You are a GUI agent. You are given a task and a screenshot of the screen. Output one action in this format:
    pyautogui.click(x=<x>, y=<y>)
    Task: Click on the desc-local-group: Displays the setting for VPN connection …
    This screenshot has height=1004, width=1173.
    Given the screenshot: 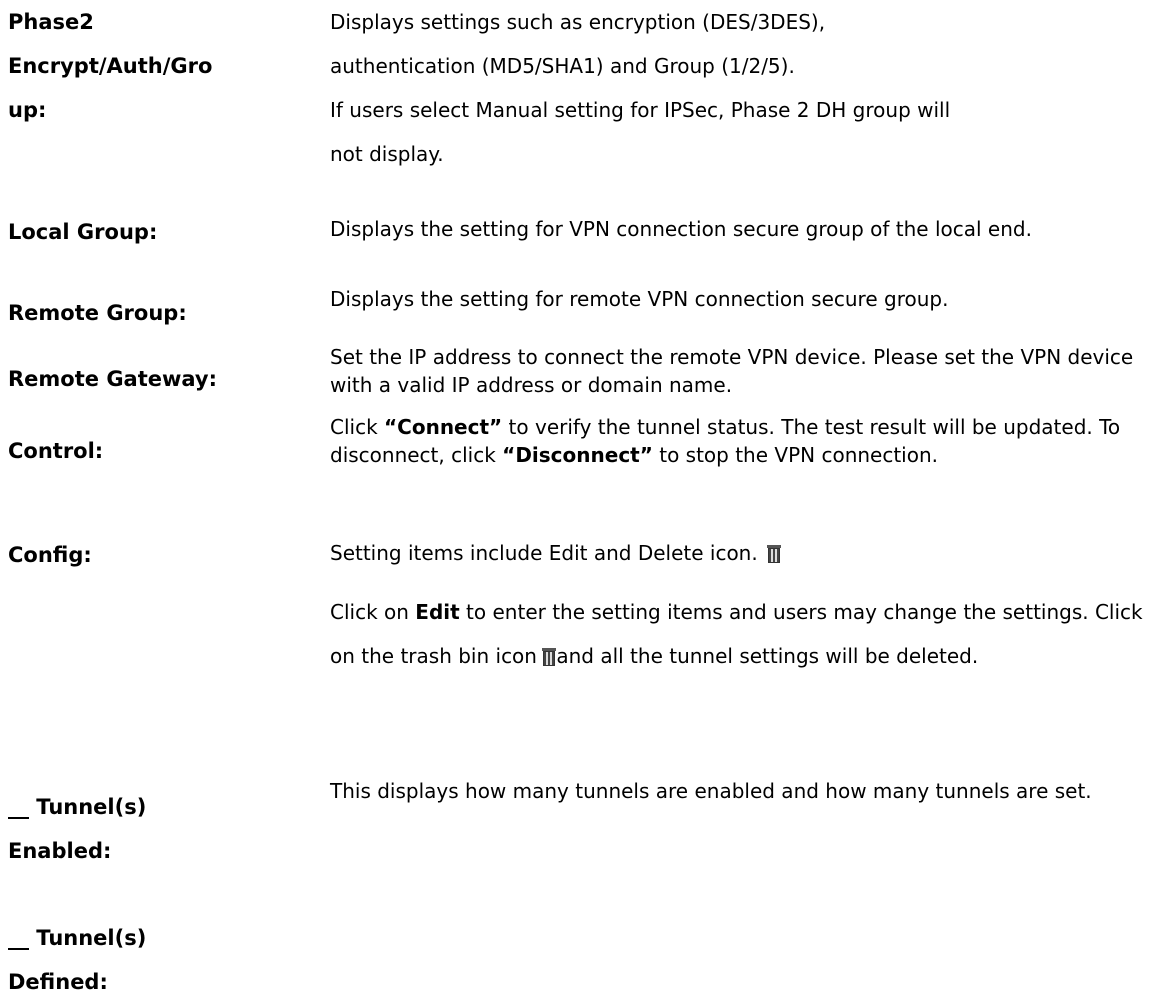 What is the action you would take?
    pyautogui.click(x=681, y=229)
    